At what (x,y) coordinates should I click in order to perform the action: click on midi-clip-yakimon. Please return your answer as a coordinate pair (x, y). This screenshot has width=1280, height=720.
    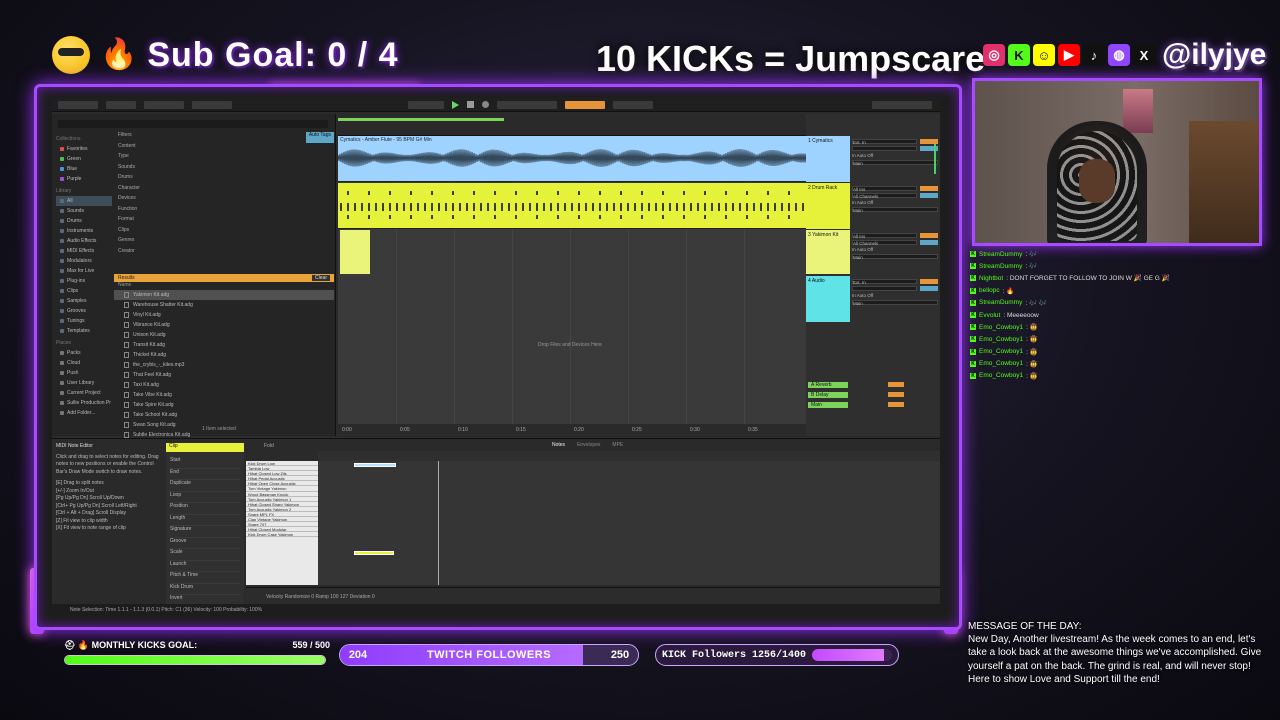
    Looking at the image, I should click on (355, 252).